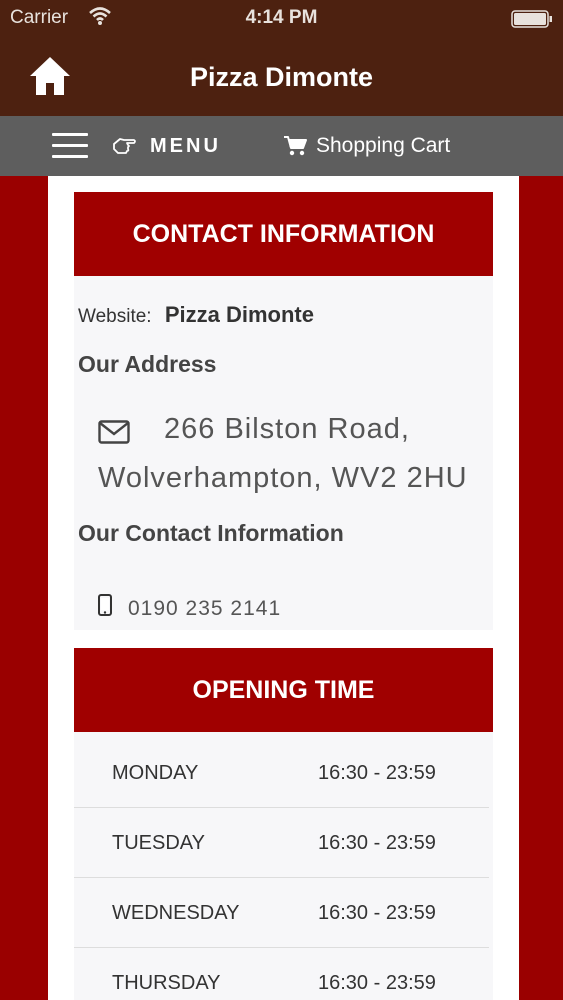 The height and width of the screenshot is (1000, 563). I want to click on app-header: Pizza Dimonte, so click(281, 77).